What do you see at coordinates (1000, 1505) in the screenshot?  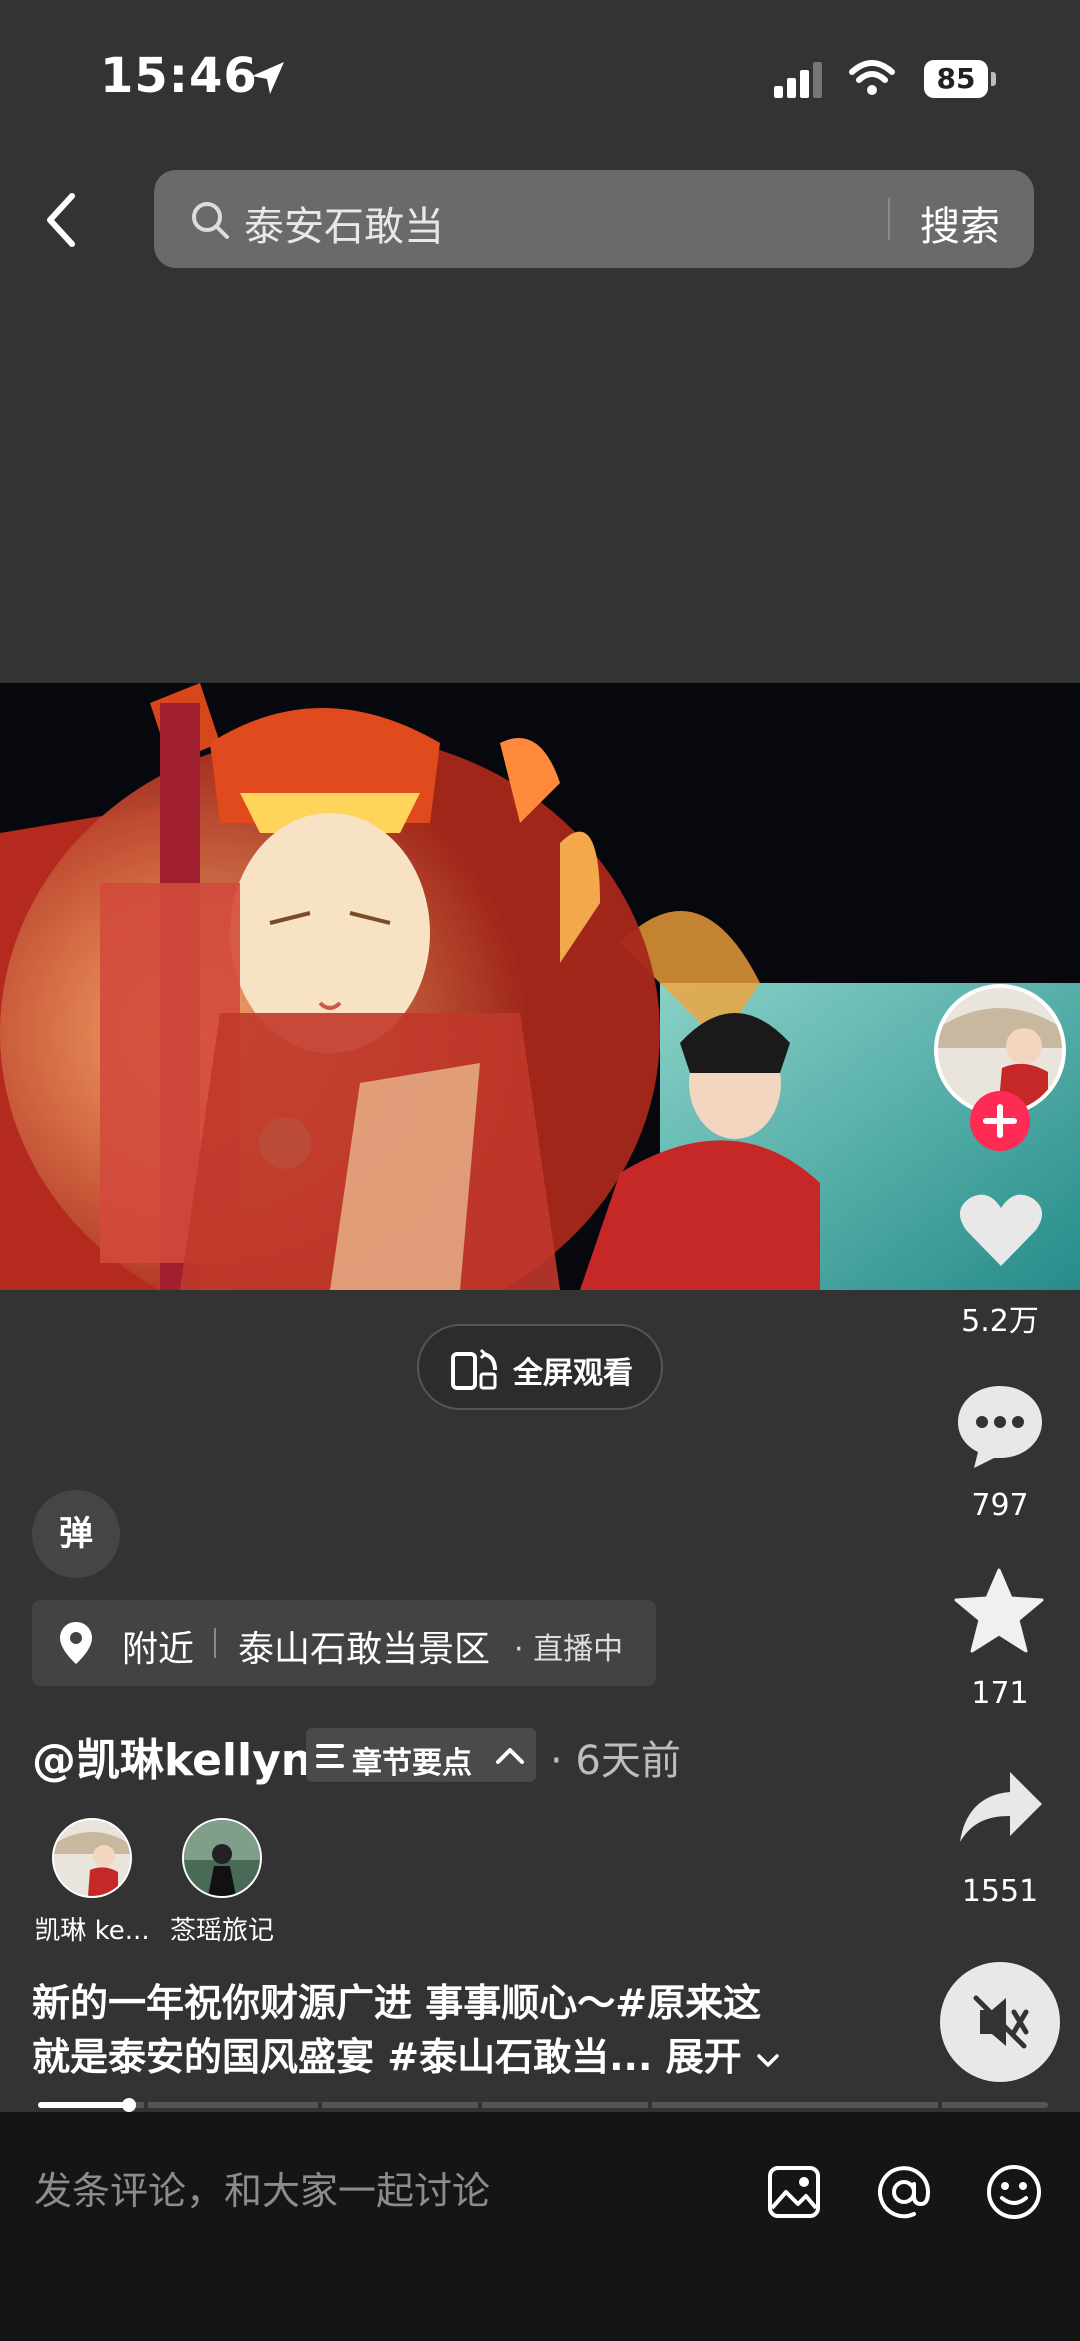 I see `comment-count: 797` at bounding box center [1000, 1505].